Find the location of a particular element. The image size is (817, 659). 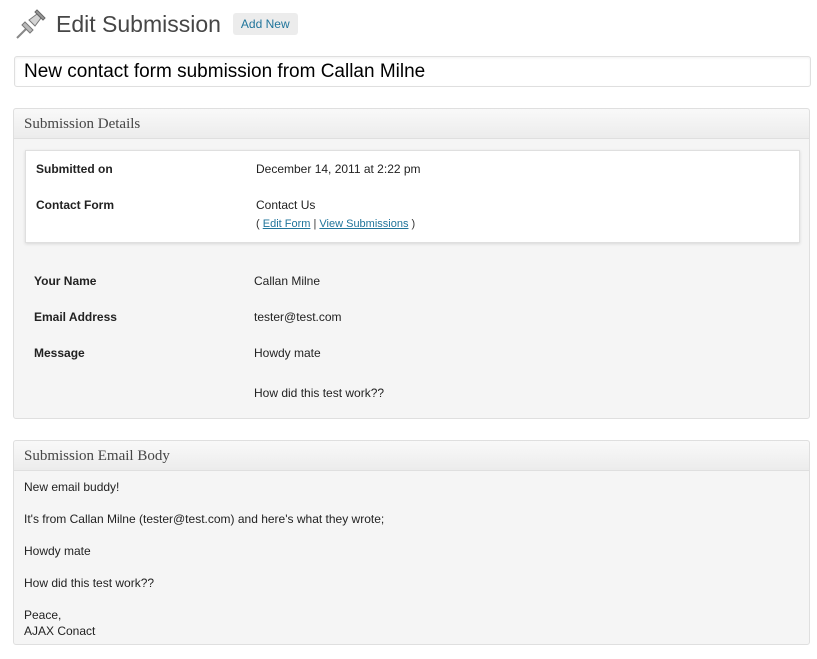

edit-form-link: Edit Form is located at coordinates (287, 224).